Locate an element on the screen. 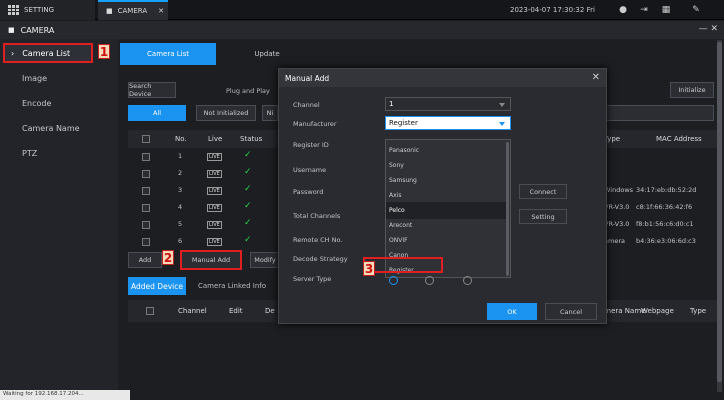 The image size is (724, 400). row-no: 2 is located at coordinates (180, 173).